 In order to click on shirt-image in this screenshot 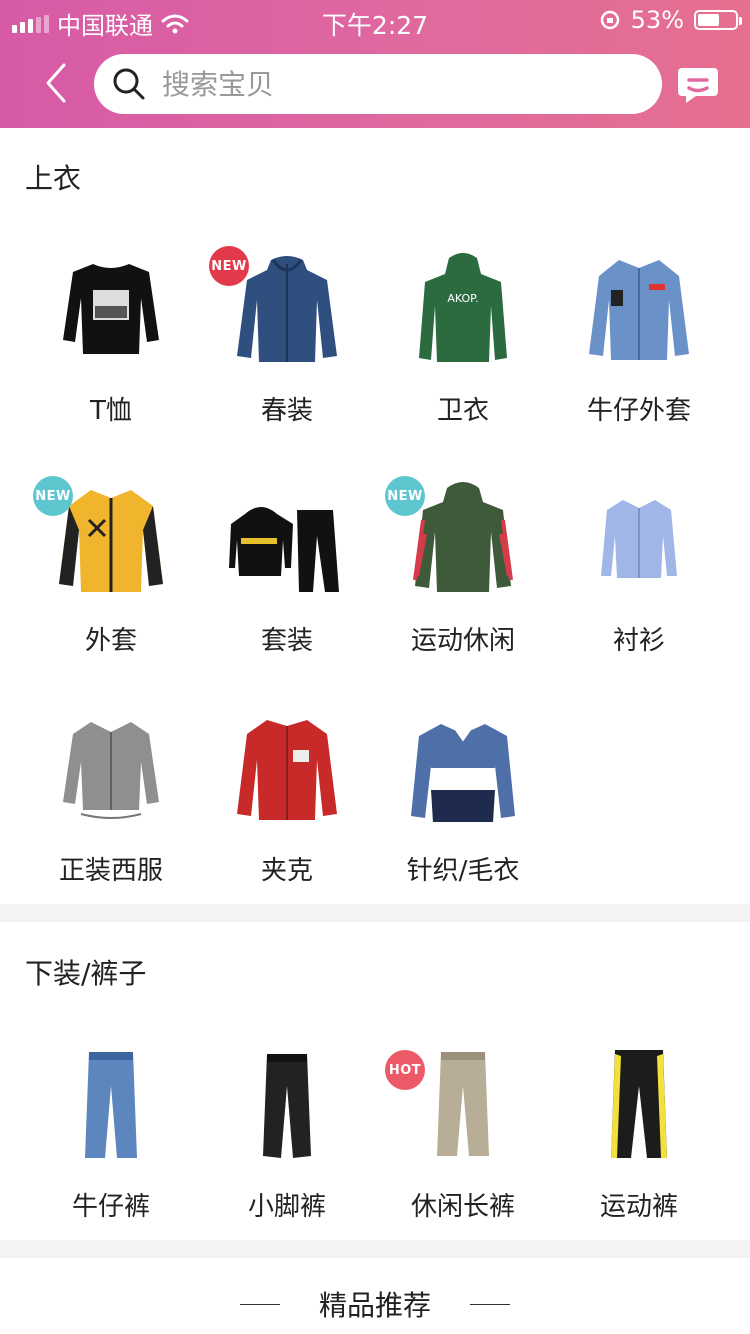, I will do `click(639, 539)`.